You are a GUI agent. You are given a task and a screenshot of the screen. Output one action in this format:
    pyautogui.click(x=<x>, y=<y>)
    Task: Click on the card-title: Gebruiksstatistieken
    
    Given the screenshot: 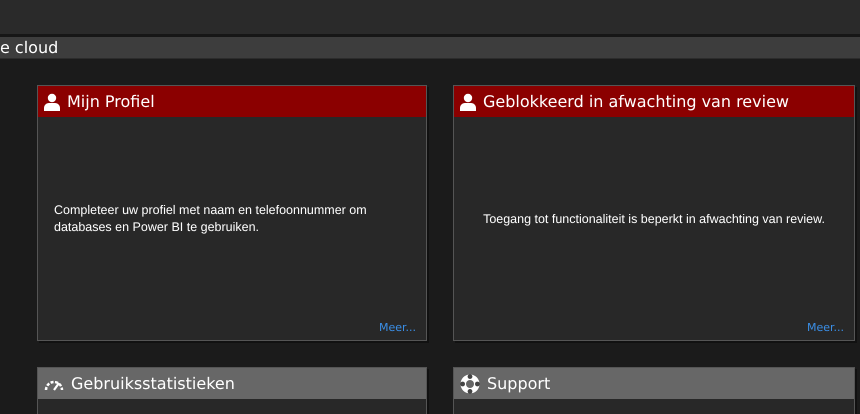 What is the action you would take?
    pyautogui.click(x=153, y=383)
    